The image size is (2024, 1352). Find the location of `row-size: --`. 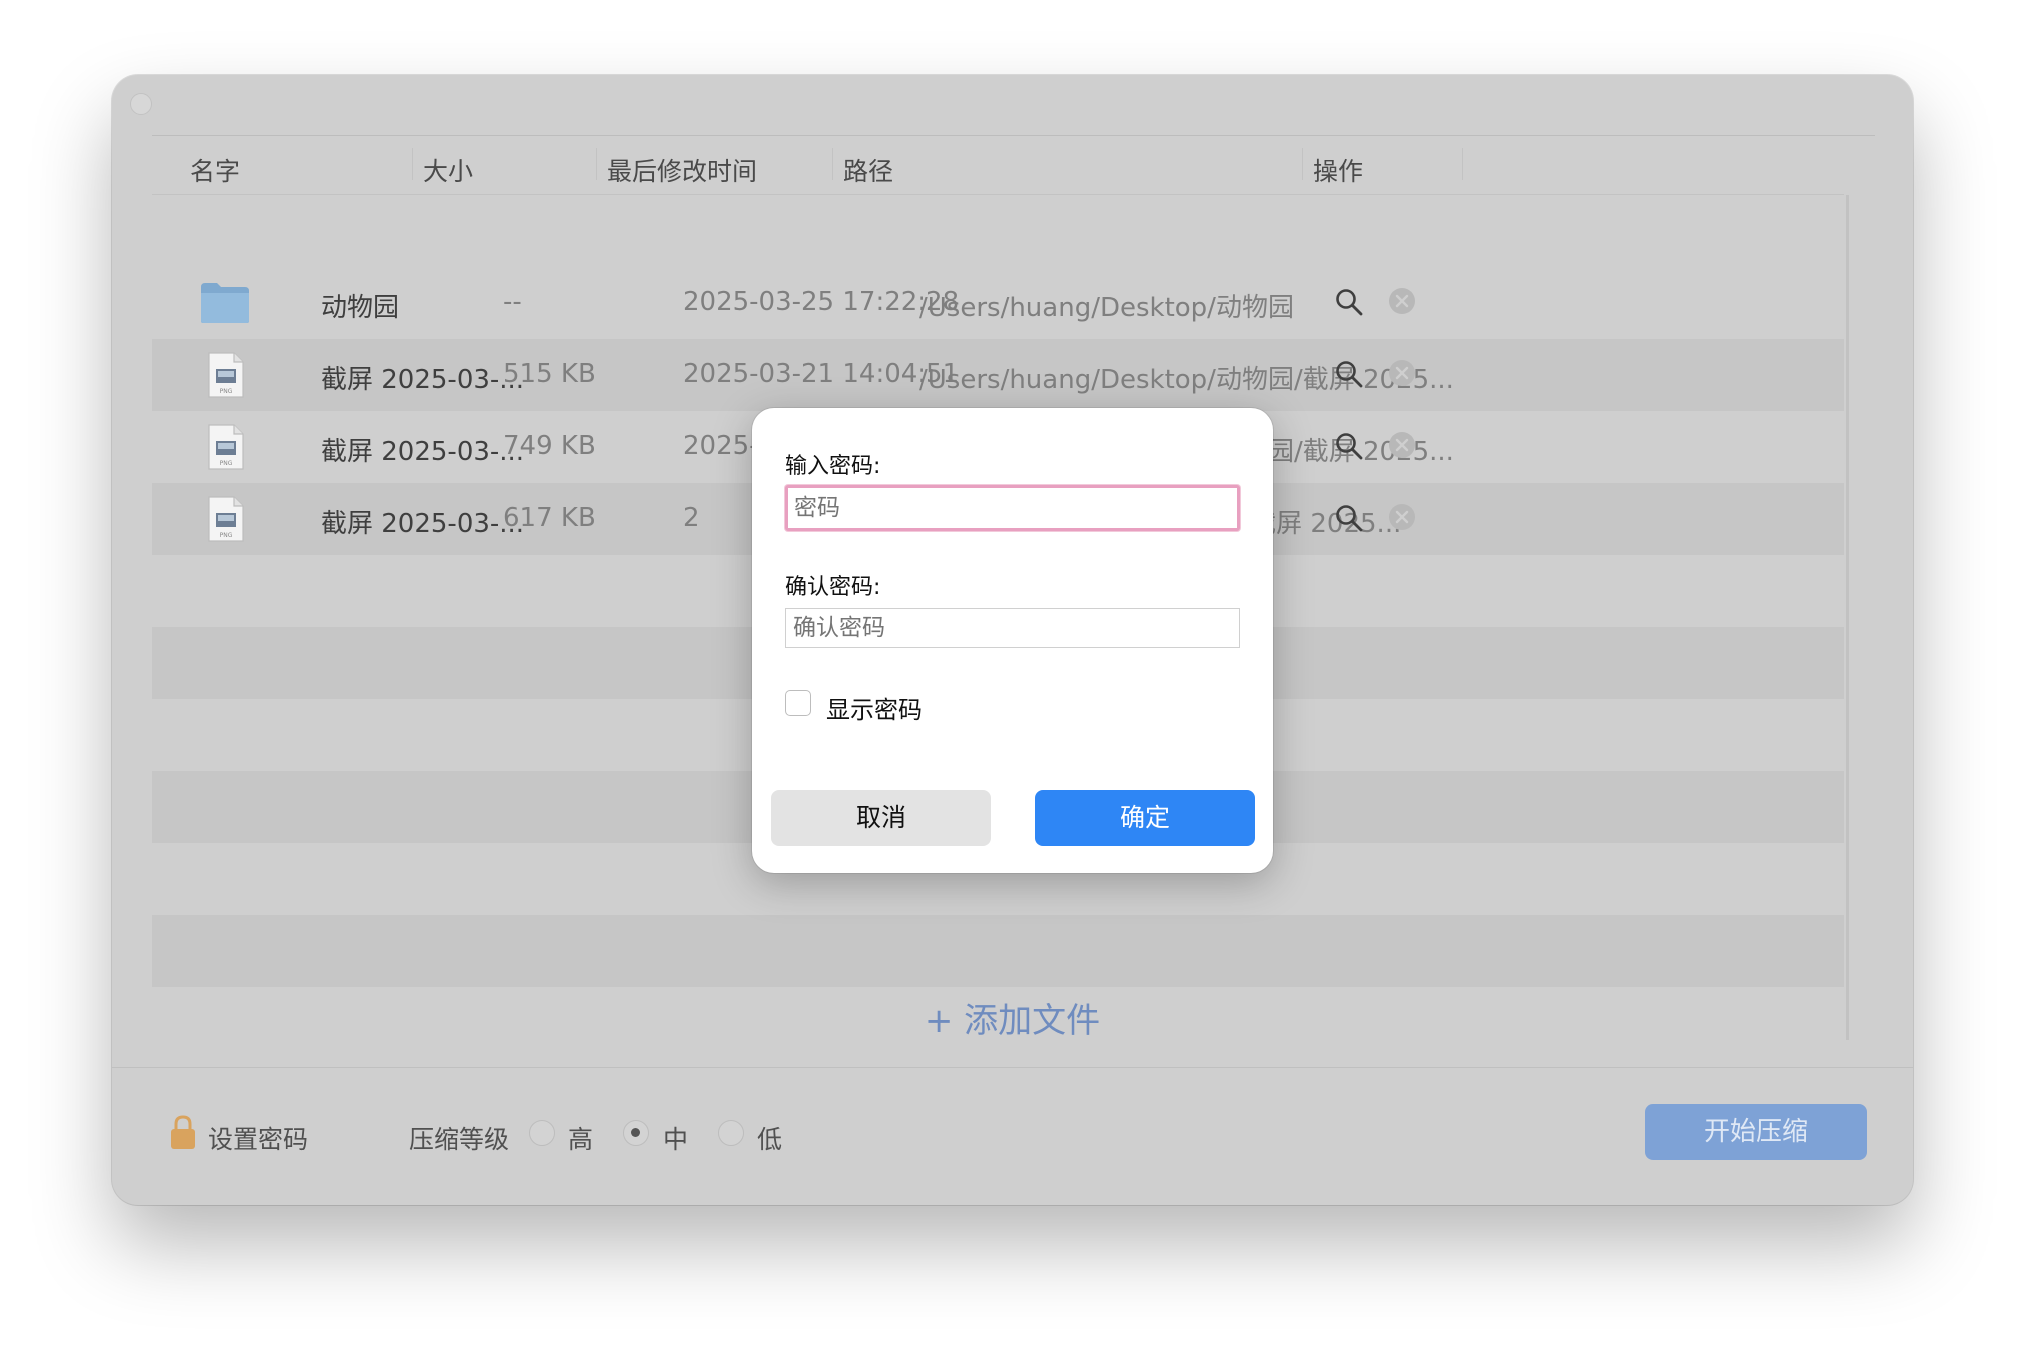

row-size: -- is located at coordinates (512, 302).